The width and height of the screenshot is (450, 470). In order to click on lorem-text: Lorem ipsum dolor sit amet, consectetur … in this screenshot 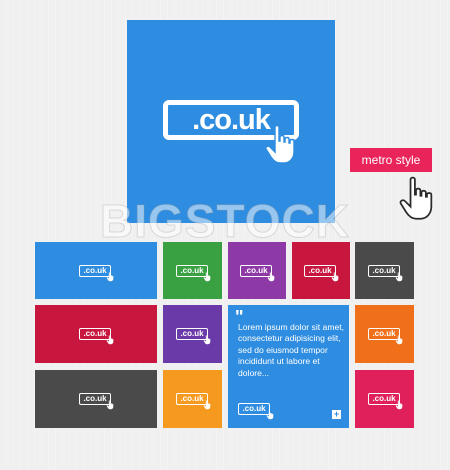, I will do `click(291, 350)`.